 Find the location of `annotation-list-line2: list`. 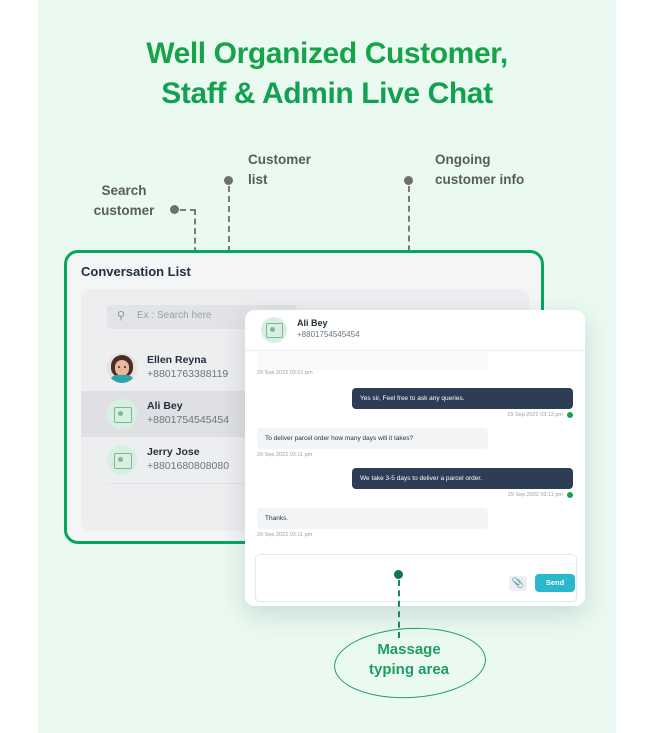

annotation-list-line2: list is located at coordinates (258, 179).